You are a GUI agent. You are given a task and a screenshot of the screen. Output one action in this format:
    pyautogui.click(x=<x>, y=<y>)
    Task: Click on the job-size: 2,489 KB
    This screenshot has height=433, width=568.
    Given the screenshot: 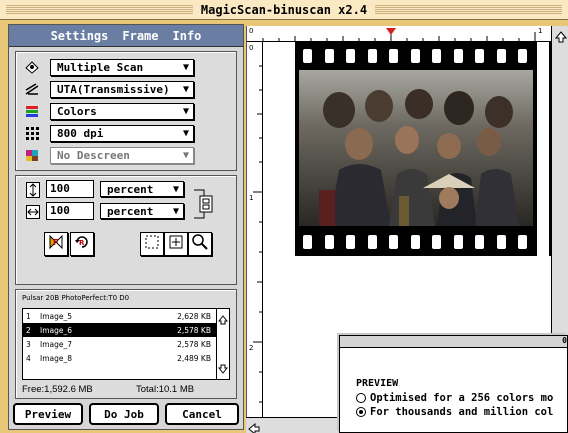 What is the action you would take?
    pyautogui.click(x=194, y=358)
    